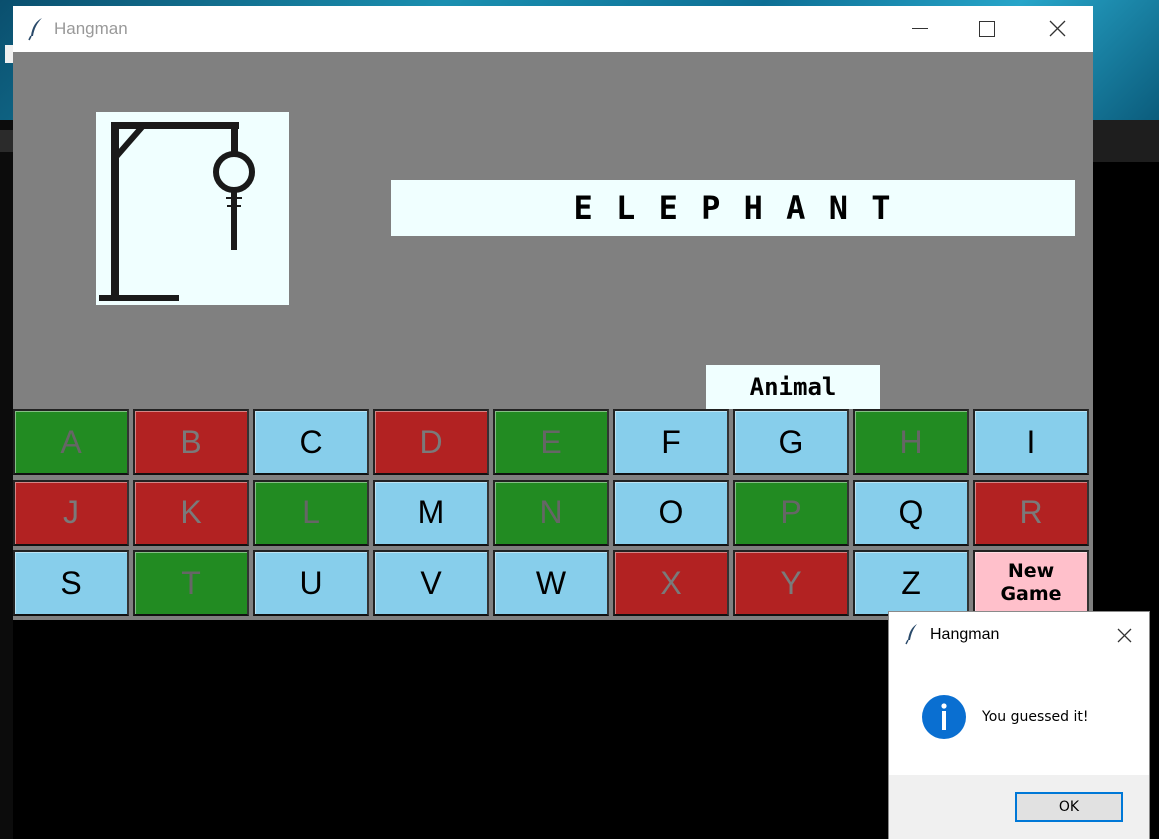 The width and height of the screenshot is (1159, 839). What do you see at coordinates (671, 583) in the screenshot?
I see `letter-key-x: X` at bounding box center [671, 583].